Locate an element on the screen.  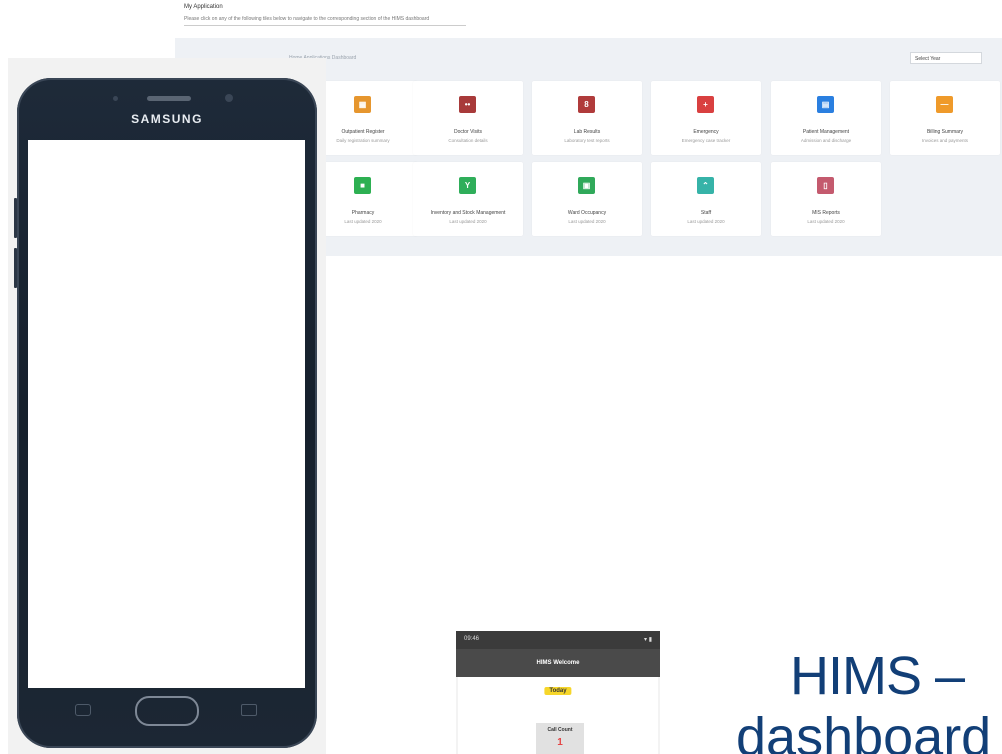
tile-name: Billing Summary is located at coordinates (945, 132).